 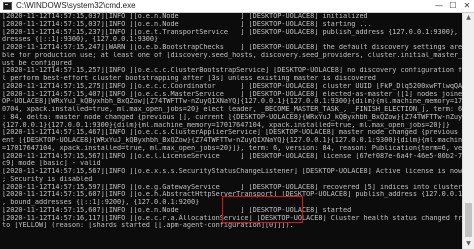 I want to click on scroll-up-arrow-icon: ▲, so click(x=468, y=18).